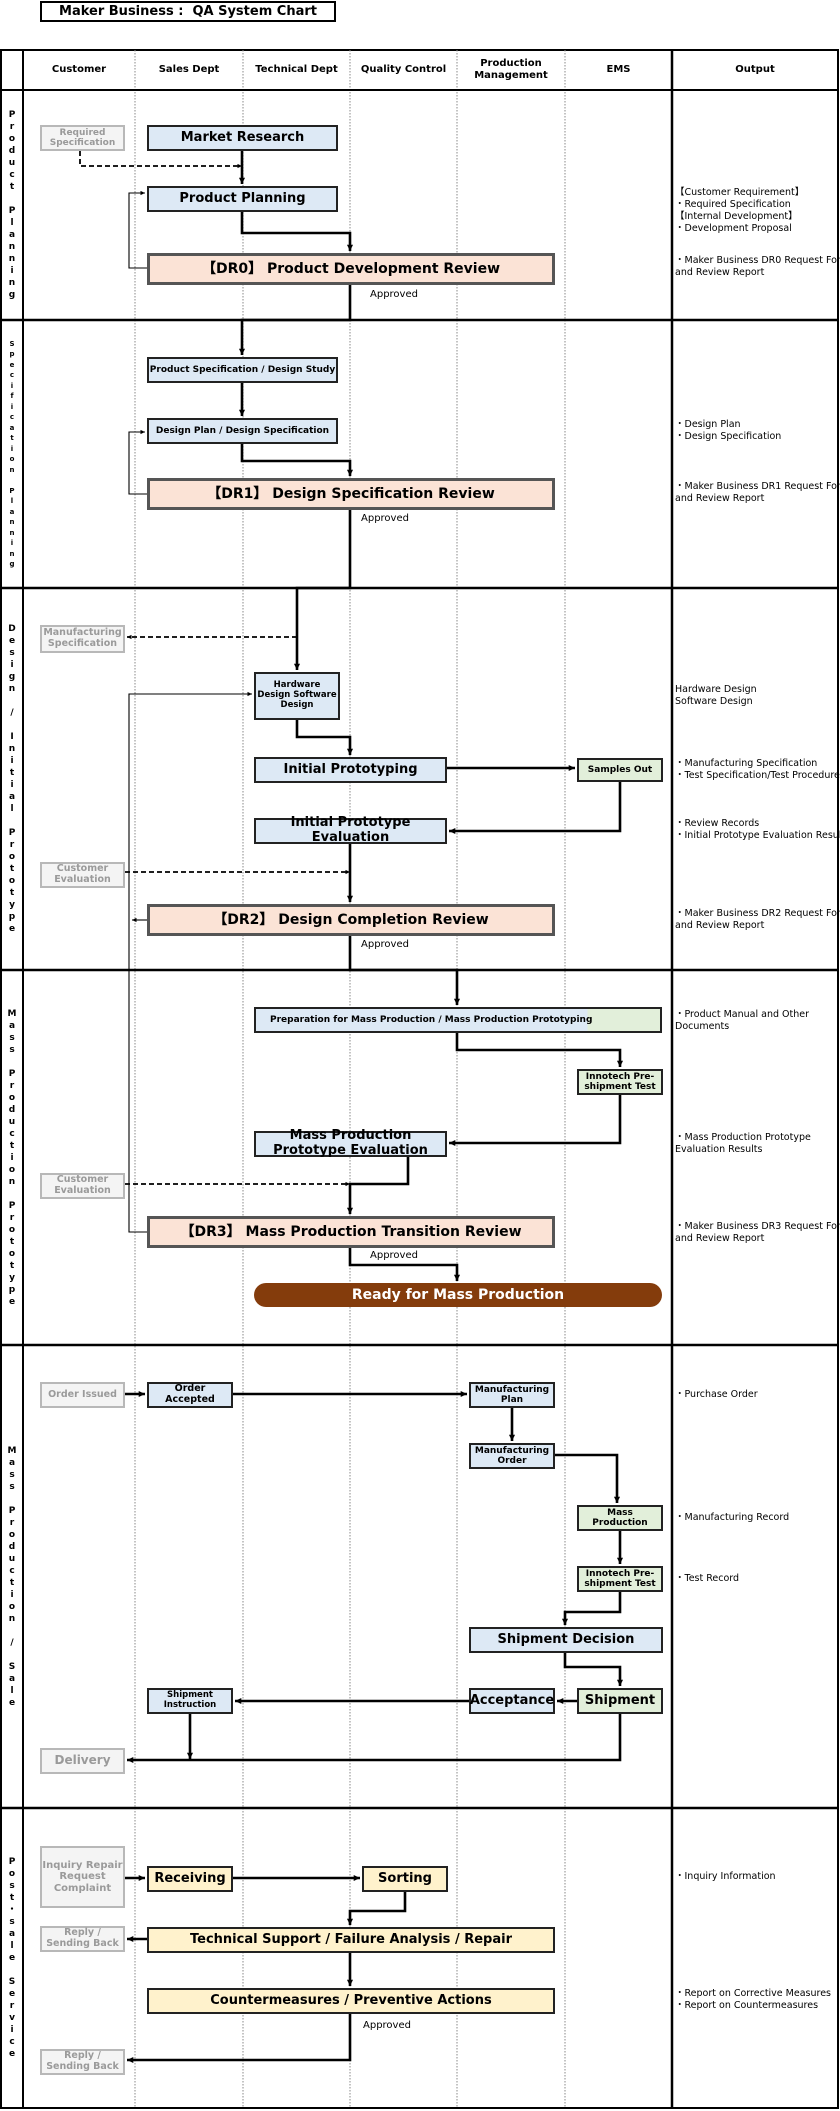 The image size is (840, 2111). What do you see at coordinates (511, 69) in the screenshot?
I see `column-header: Production Management` at bounding box center [511, 69].